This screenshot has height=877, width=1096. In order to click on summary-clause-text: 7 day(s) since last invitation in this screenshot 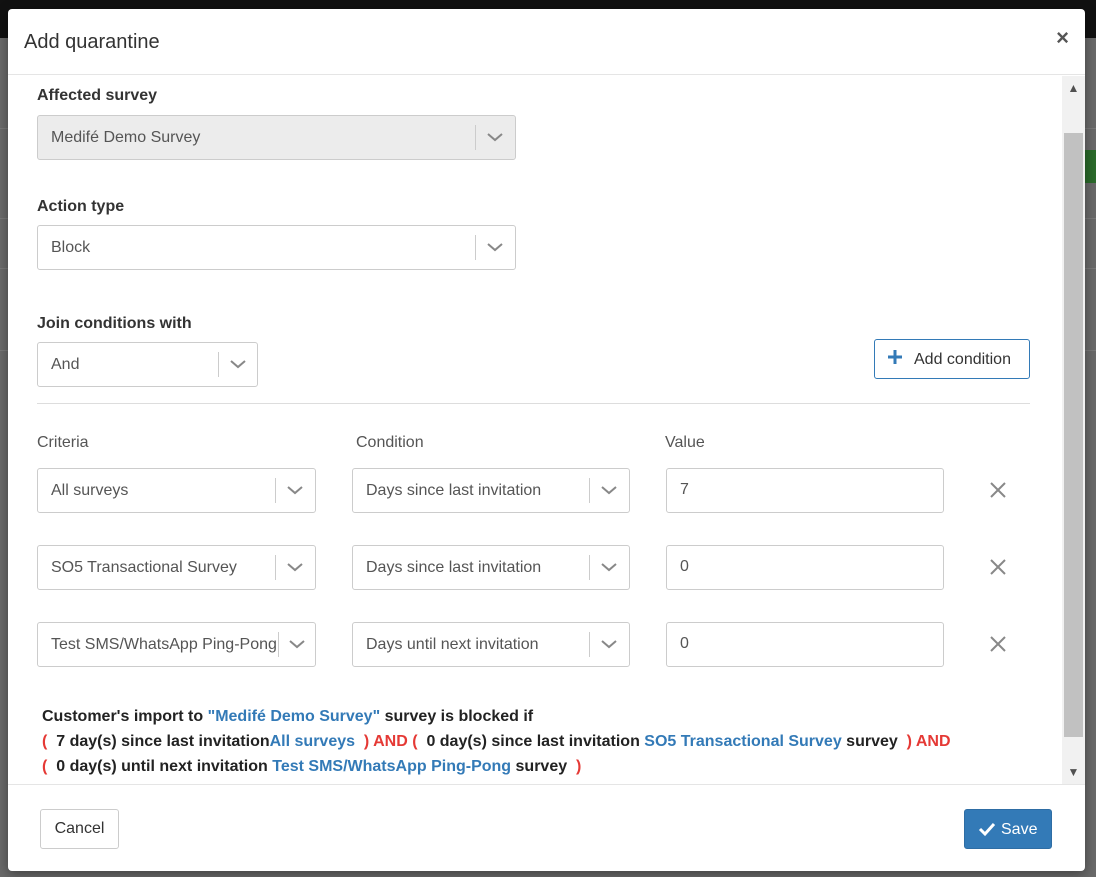, I will do `click(163, 741)`.